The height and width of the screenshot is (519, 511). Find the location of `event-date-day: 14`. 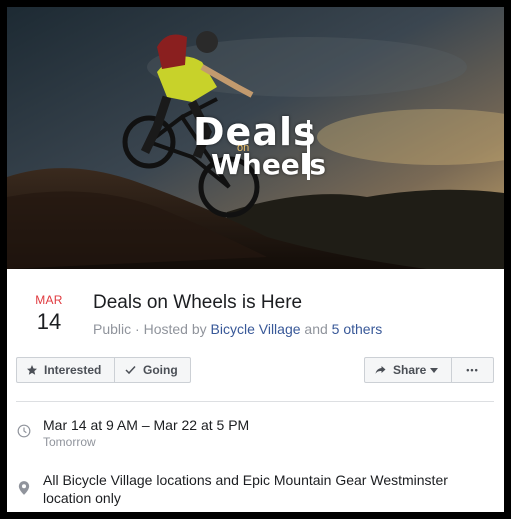

event-date-day: 14 is located at coordinates (49, 321).